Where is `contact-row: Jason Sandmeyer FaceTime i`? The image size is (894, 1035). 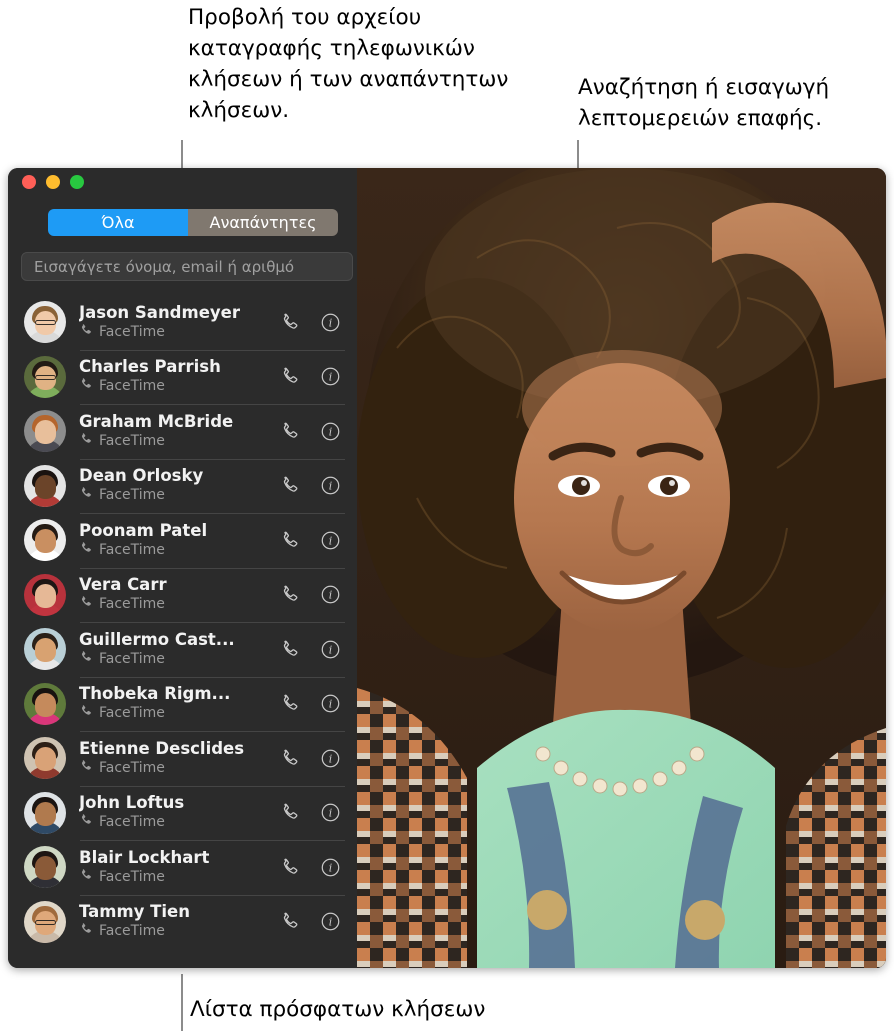 contact-row: Jason Sandmeyer FaceTime i is located at coordinates (182, 322).